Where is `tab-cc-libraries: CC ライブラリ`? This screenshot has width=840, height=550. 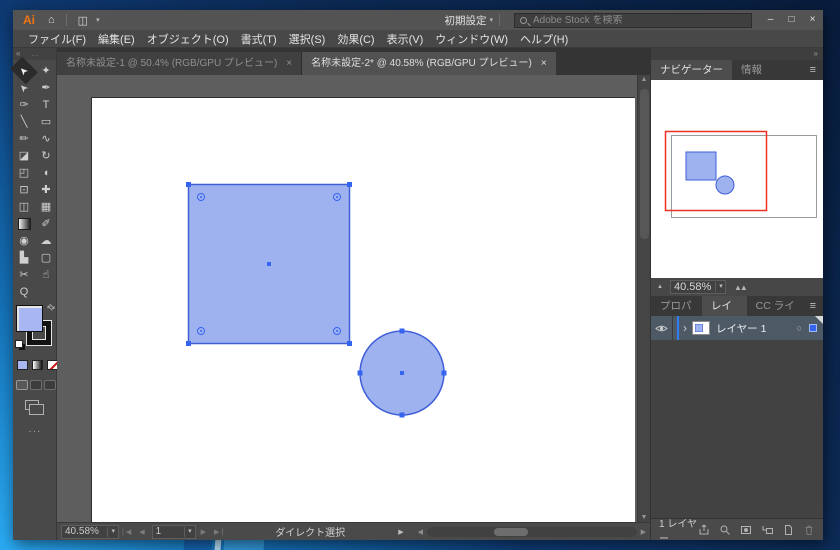
tab-cc-libraries: CC ライブラリ is located at coordinates (778, 314).